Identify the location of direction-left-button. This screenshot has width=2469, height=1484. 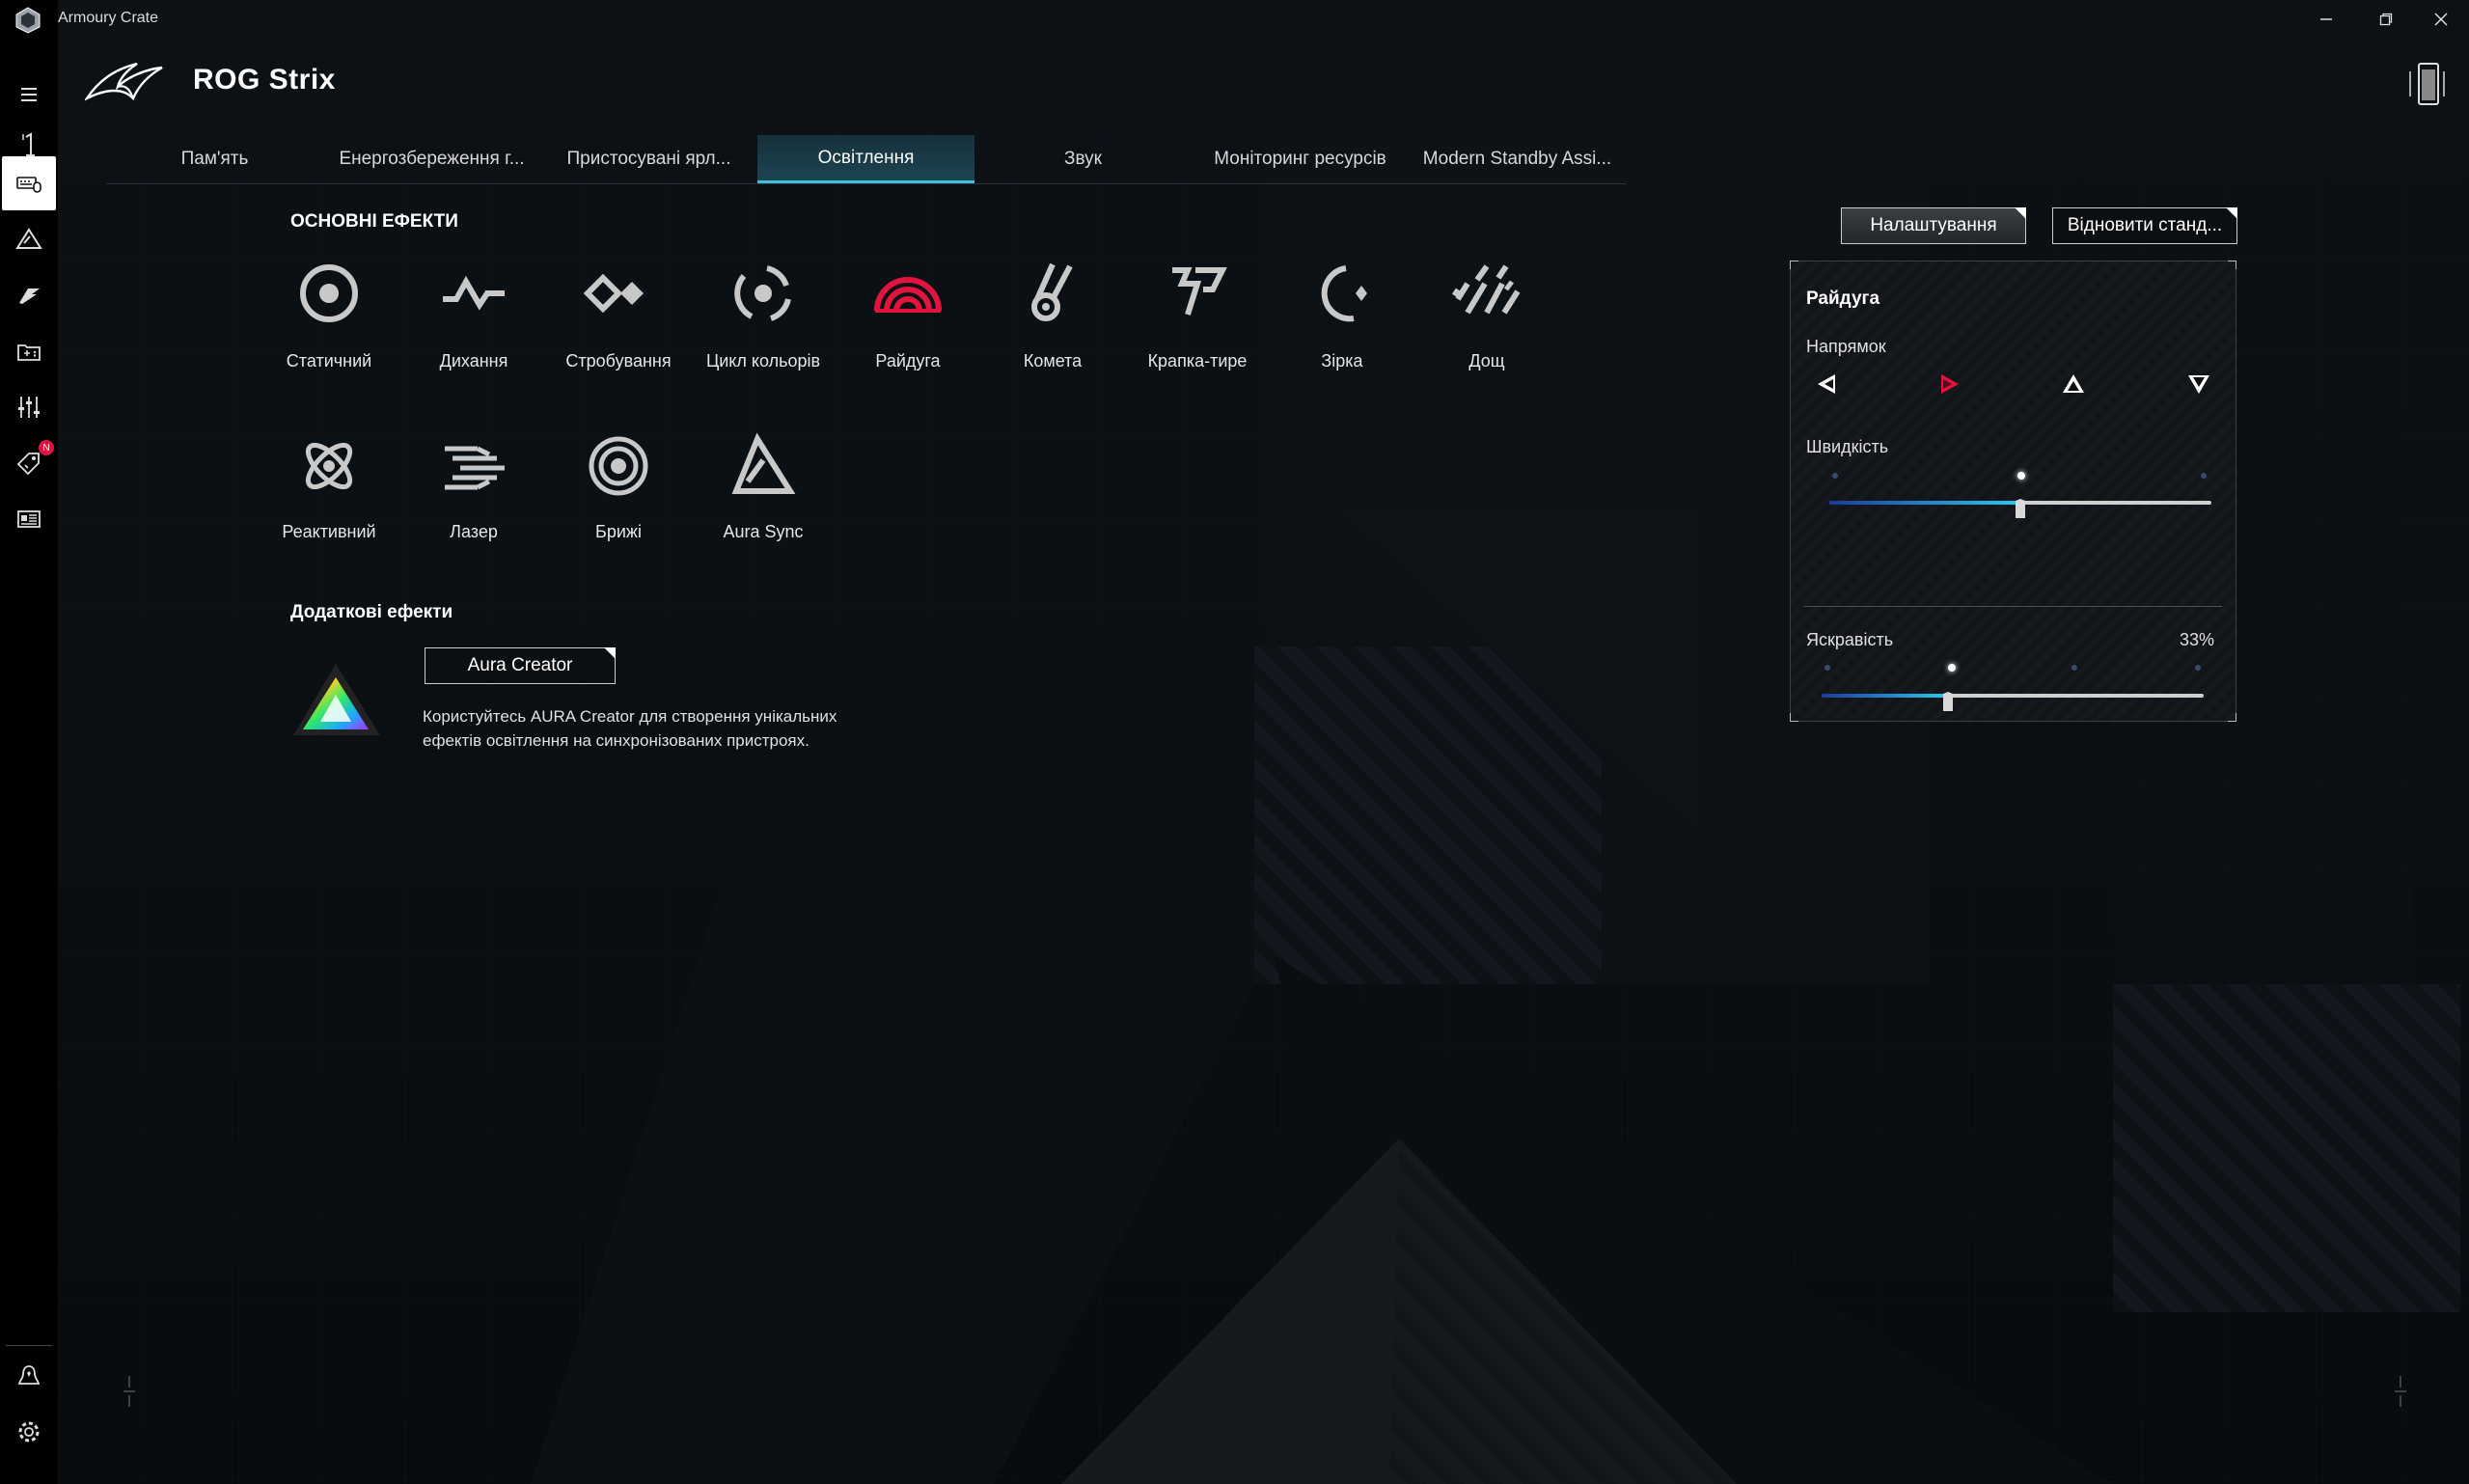
(1826, 384).